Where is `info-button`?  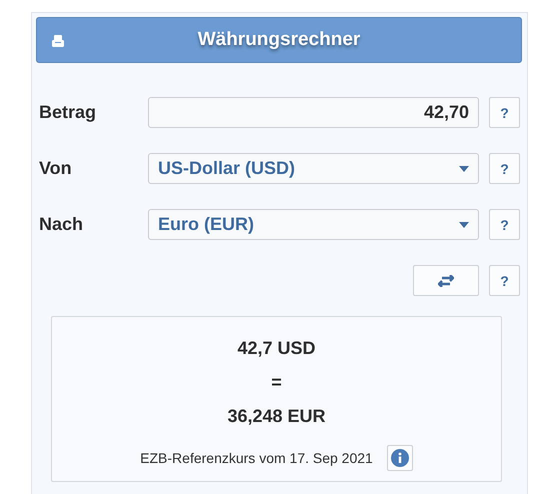 info-button is located at coordinates (399, 458).